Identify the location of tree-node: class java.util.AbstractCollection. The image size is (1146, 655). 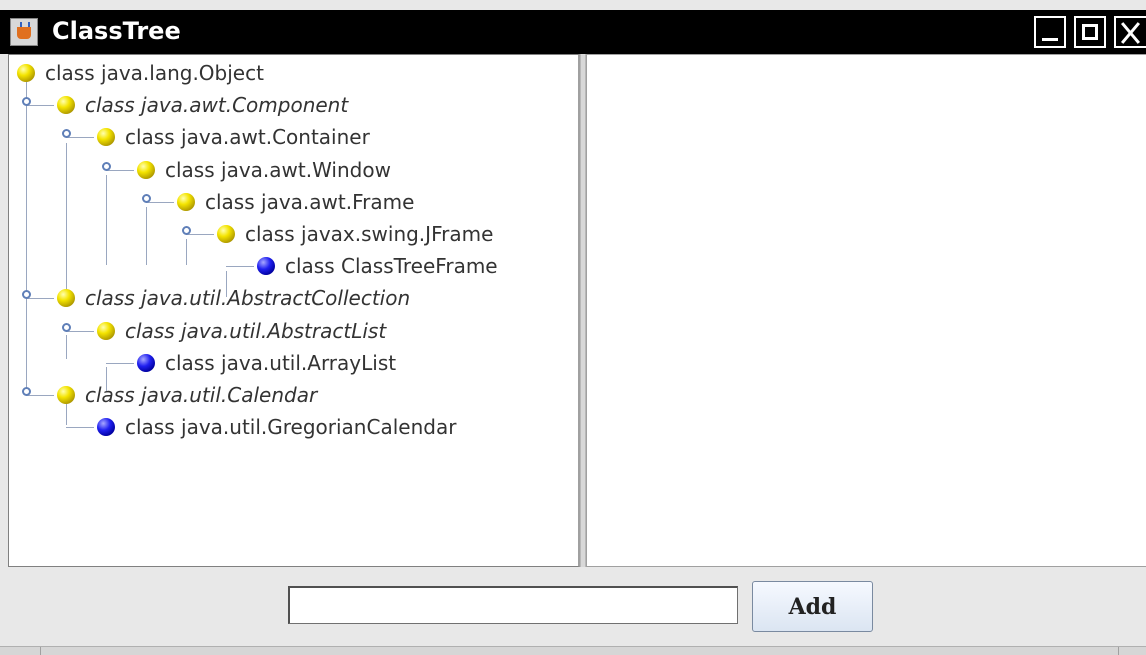
(233, 298).